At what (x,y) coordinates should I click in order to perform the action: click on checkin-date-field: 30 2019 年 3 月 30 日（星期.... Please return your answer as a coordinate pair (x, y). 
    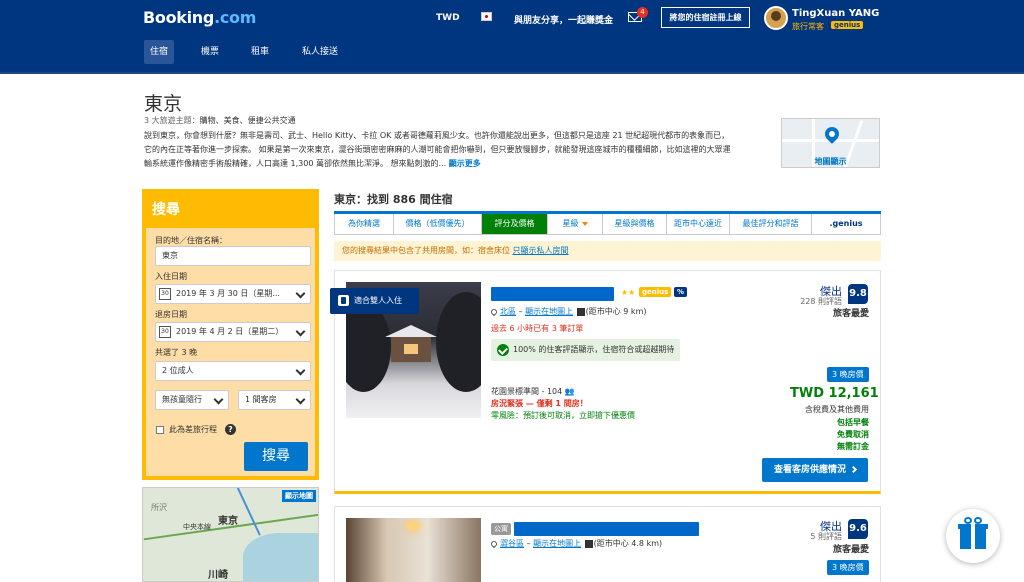
    Looking at the image, I should click on (233, 294).